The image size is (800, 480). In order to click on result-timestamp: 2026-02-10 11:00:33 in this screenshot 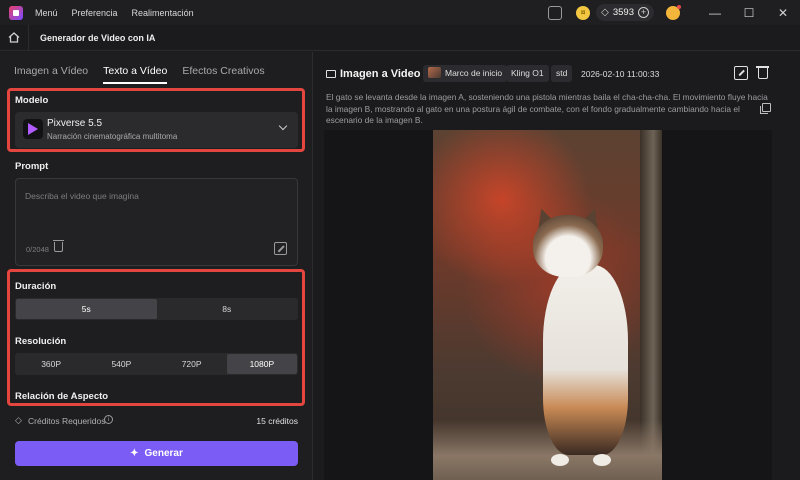, I will do `click(620, 74)`.